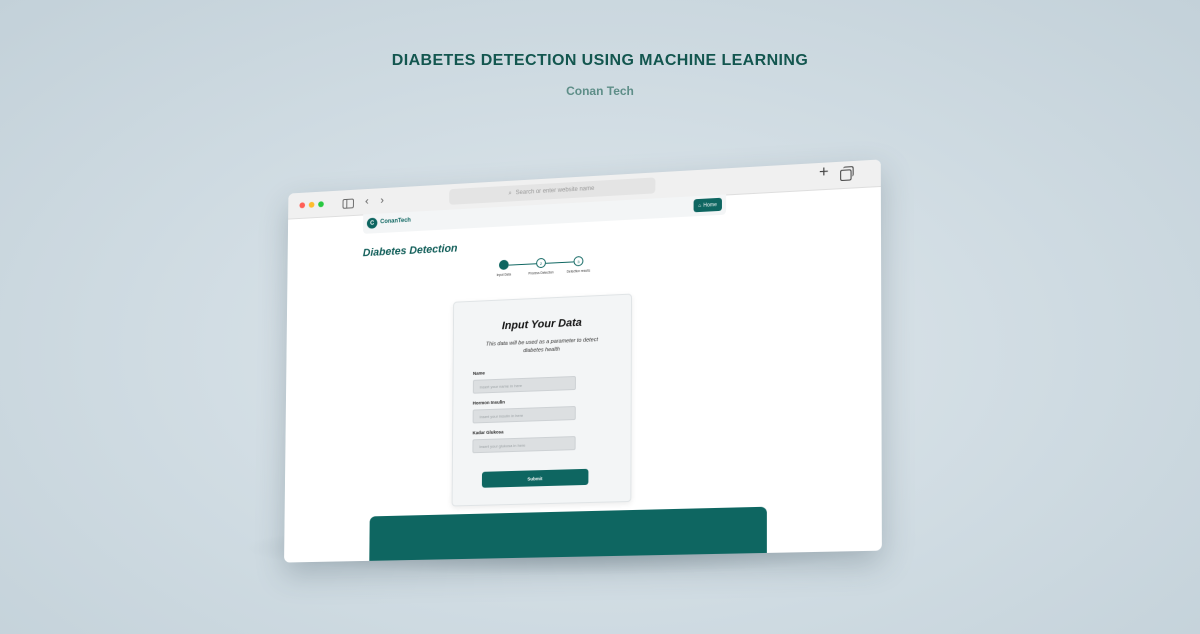  Describe the element at coordinates (568, 558) in the screenshot. I see `footer-copyright: Copyright © 2023 ConanTech` at that location.